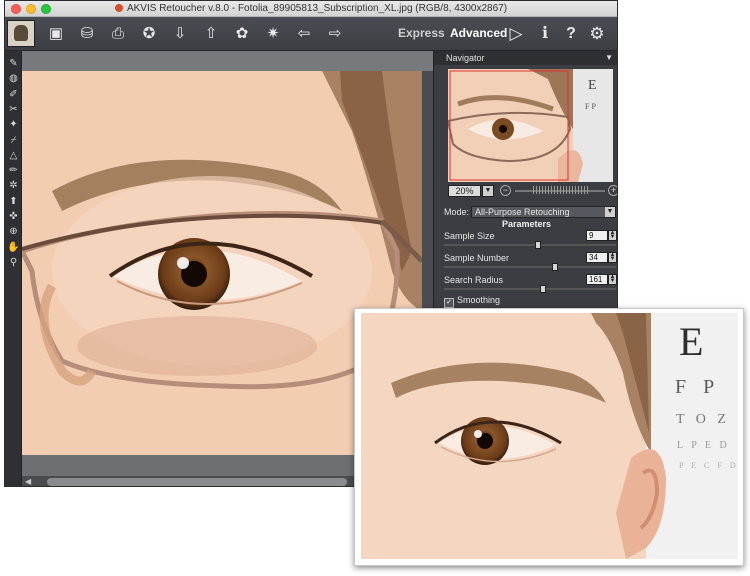 This screenshot has height=576, width=750. I want to click on zoom-dropdown-icon: ▼, so click(488, 191).